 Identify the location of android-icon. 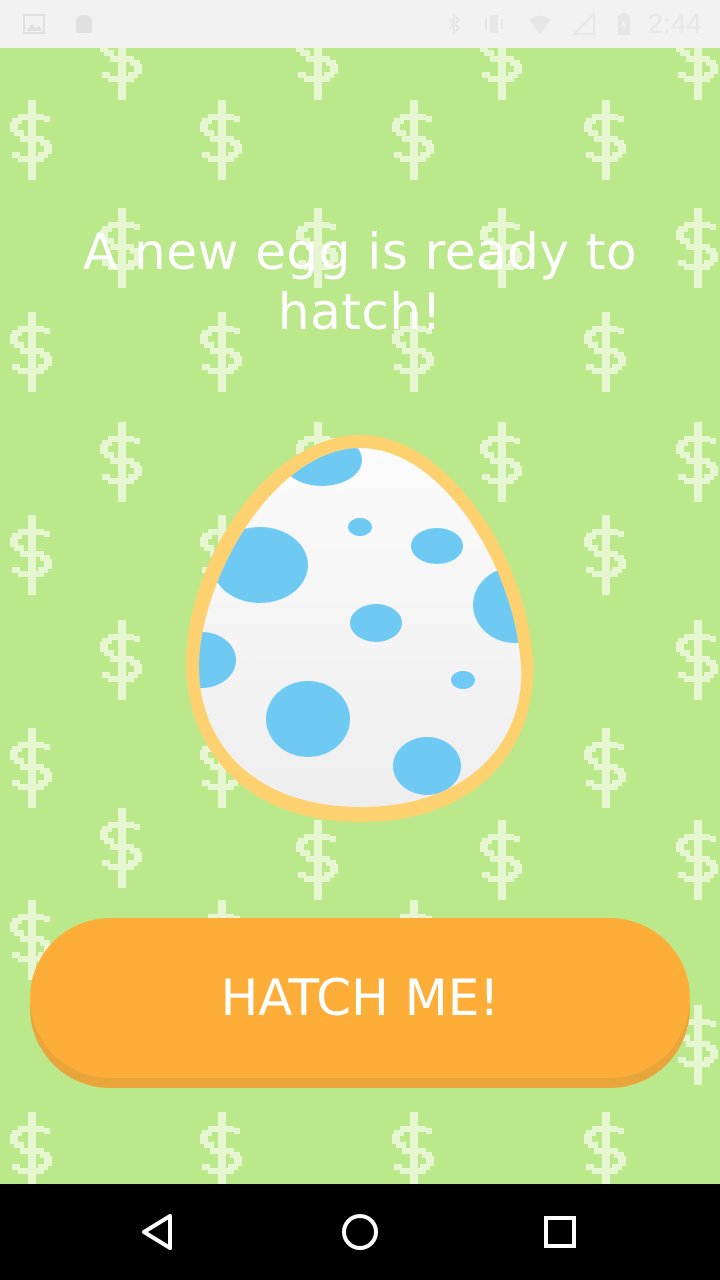
(84, 24).